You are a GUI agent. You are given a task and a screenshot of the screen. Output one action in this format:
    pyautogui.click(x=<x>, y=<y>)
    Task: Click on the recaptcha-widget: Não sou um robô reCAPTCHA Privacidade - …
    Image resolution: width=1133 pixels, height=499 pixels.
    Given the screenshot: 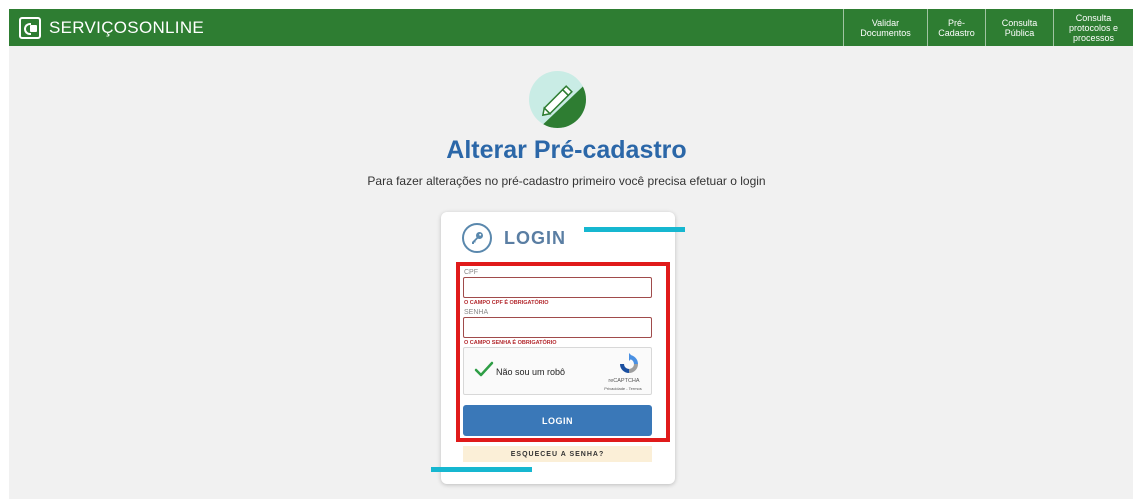 What is the action you would take?
    pyautogui.click(x=557, y=371)
    